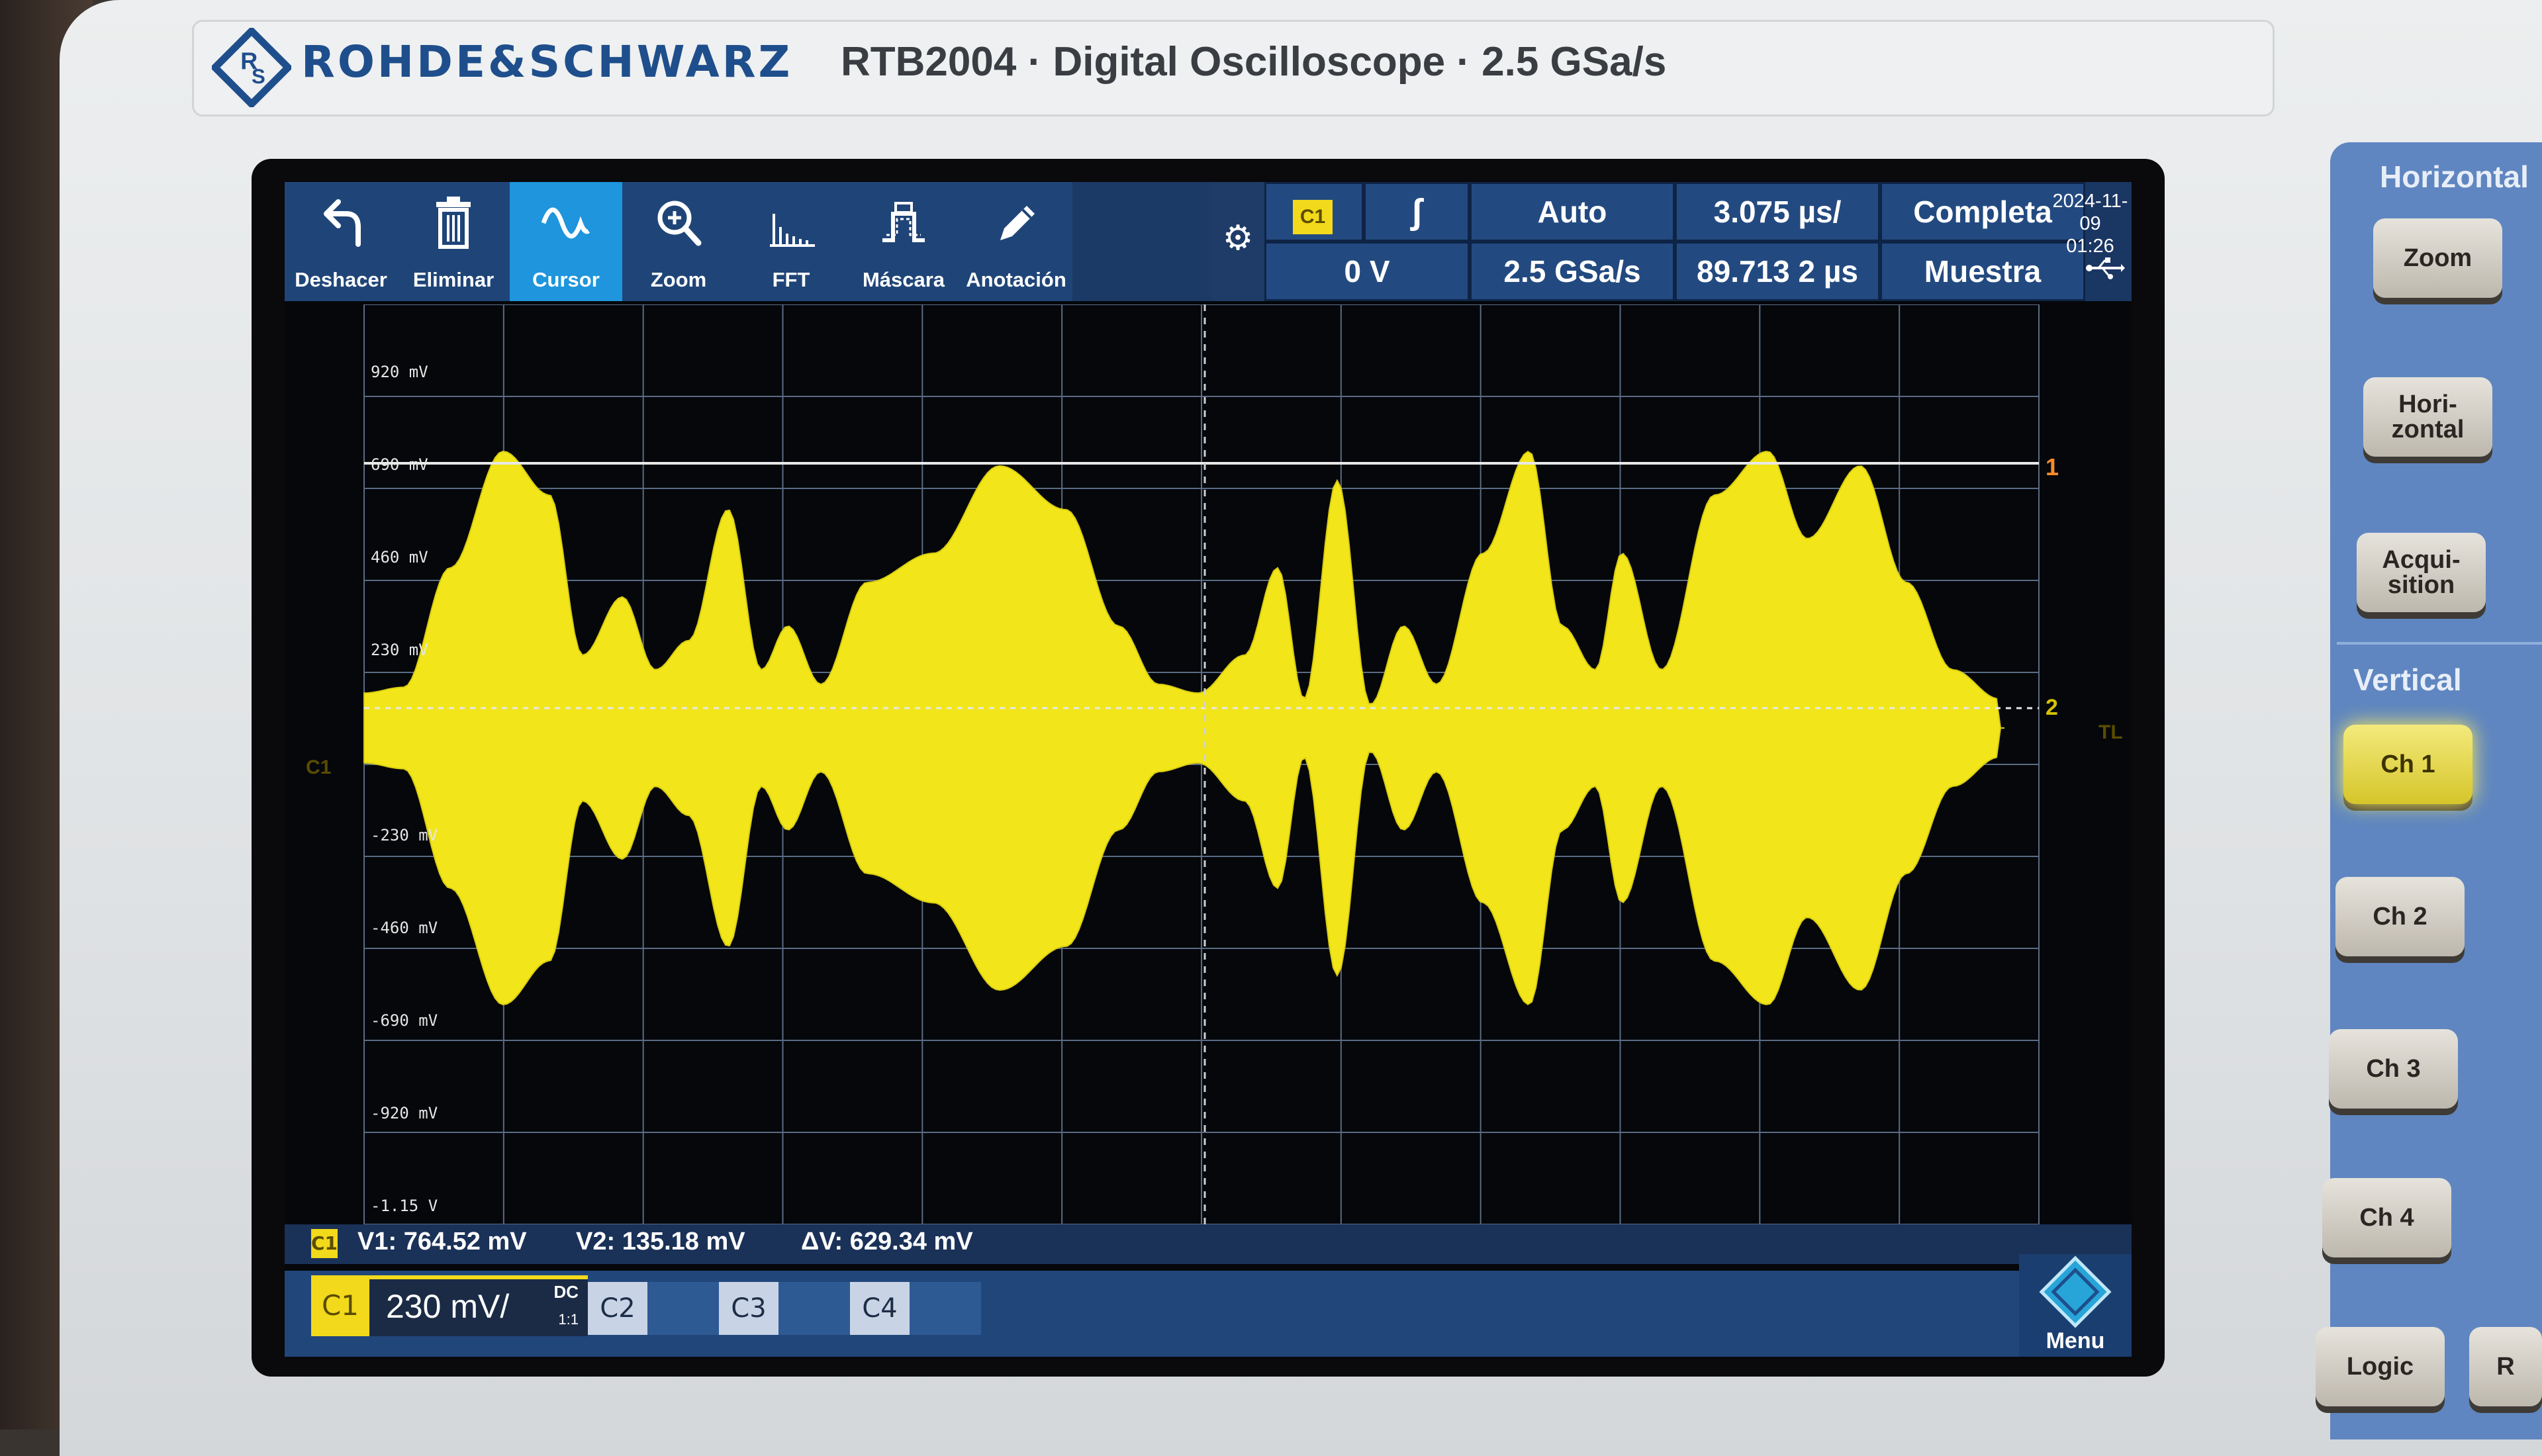 This screenshot has height=1456, width=2542. I want to click on ch1-hw-button: Ch 1, so click(2407, 765).